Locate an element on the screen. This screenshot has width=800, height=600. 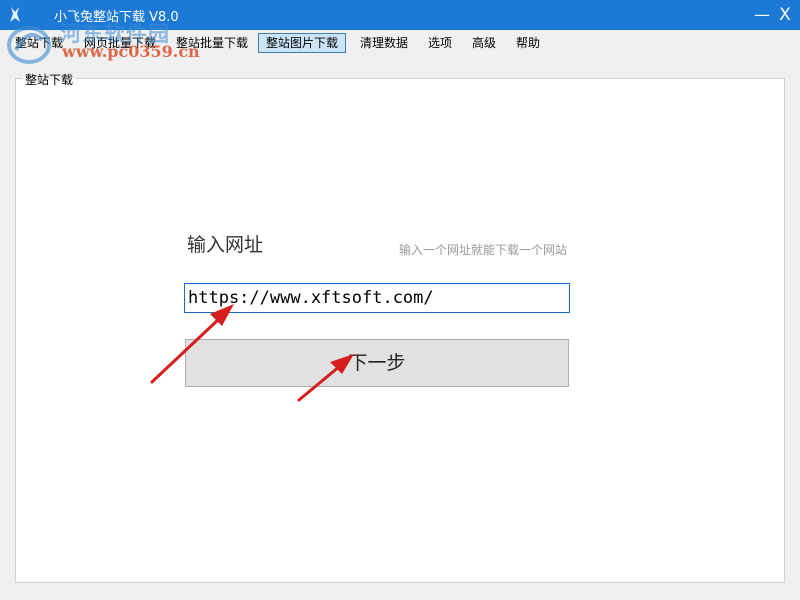
group-title: 整站下载 is located at coordinates (49, 79).